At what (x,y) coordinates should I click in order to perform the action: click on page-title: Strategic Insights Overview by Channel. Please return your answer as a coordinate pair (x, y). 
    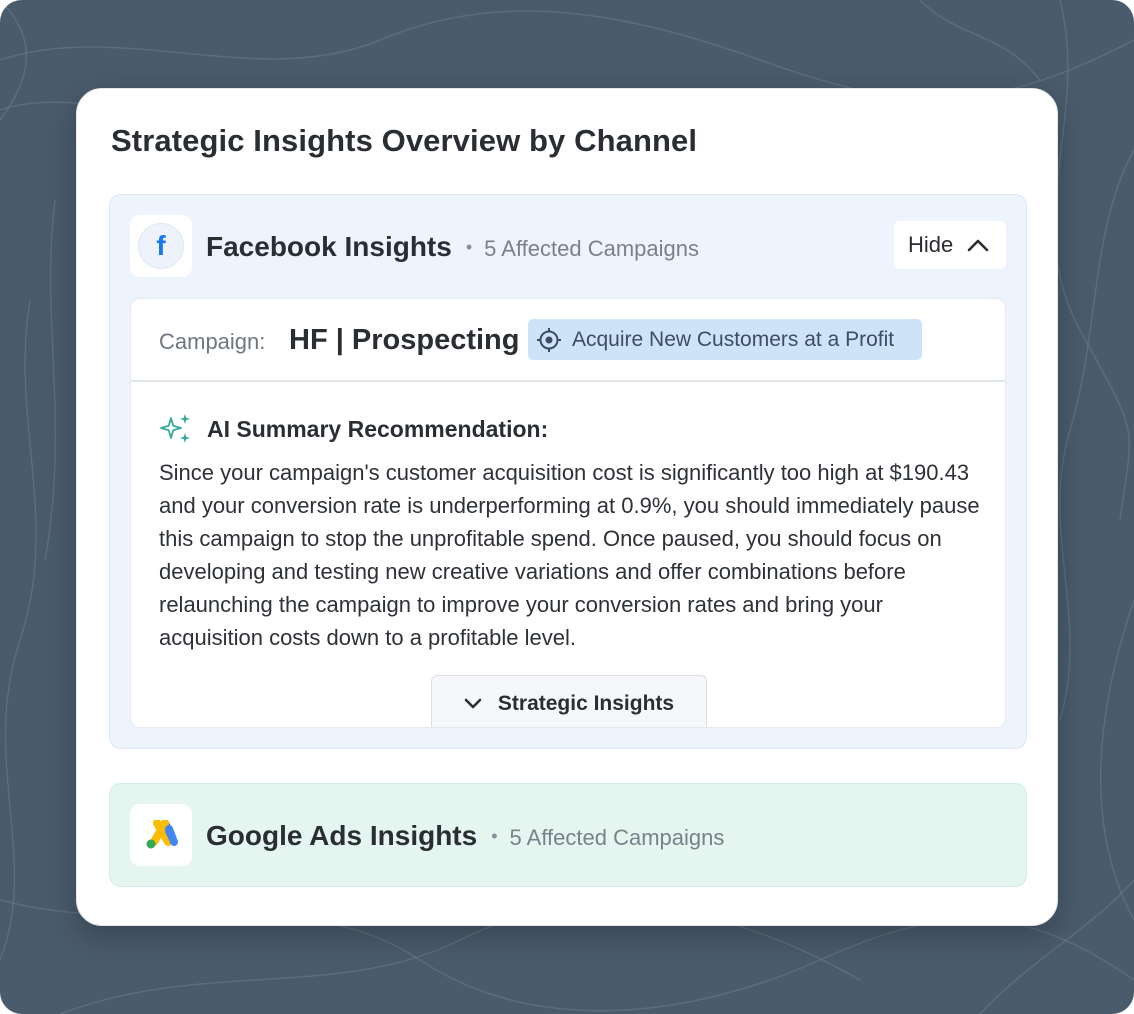
    Looking at the image, I should click on (404, 140).